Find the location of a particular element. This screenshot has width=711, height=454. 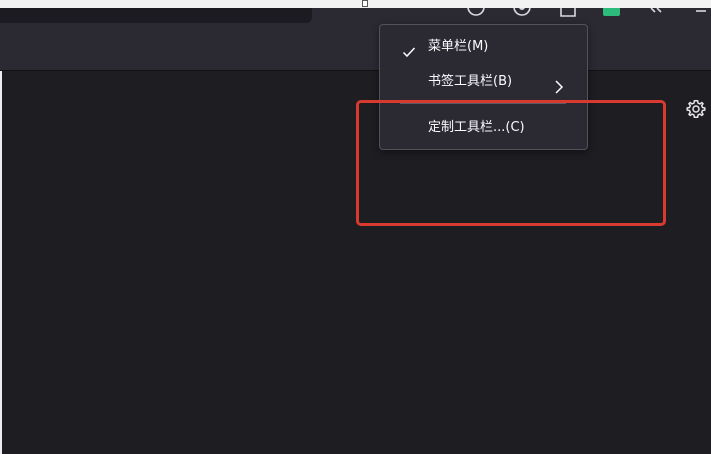

browser-toolbar is located at coordinates (355, 39).